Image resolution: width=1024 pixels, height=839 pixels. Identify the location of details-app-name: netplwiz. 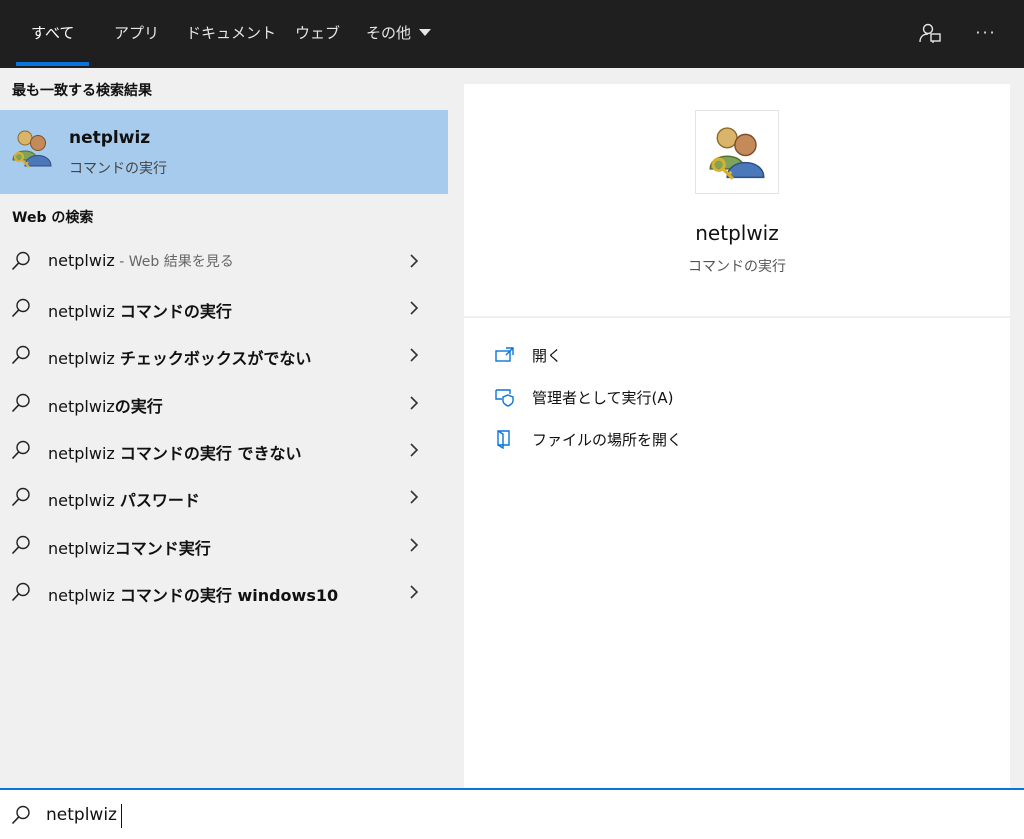
(737, 233).